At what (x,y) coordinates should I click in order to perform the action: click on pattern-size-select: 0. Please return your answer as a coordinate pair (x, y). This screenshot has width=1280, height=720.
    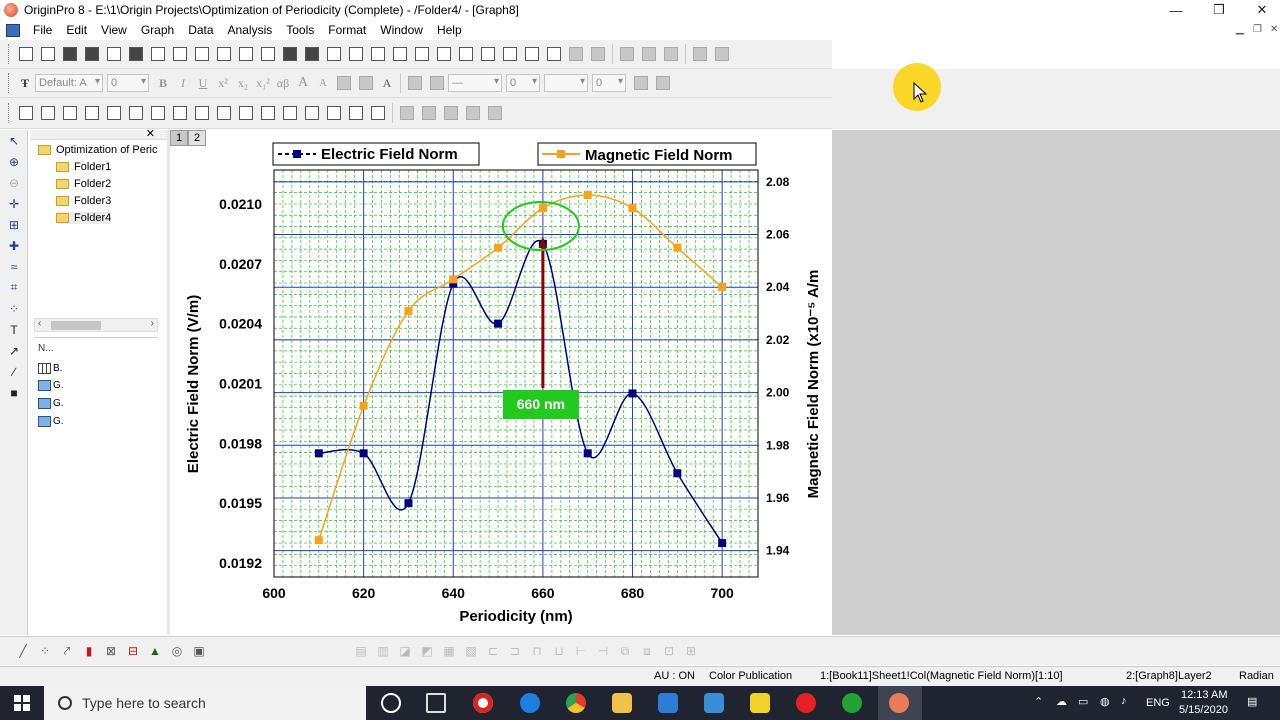
    Looking at the image, I should click on (609, 83).